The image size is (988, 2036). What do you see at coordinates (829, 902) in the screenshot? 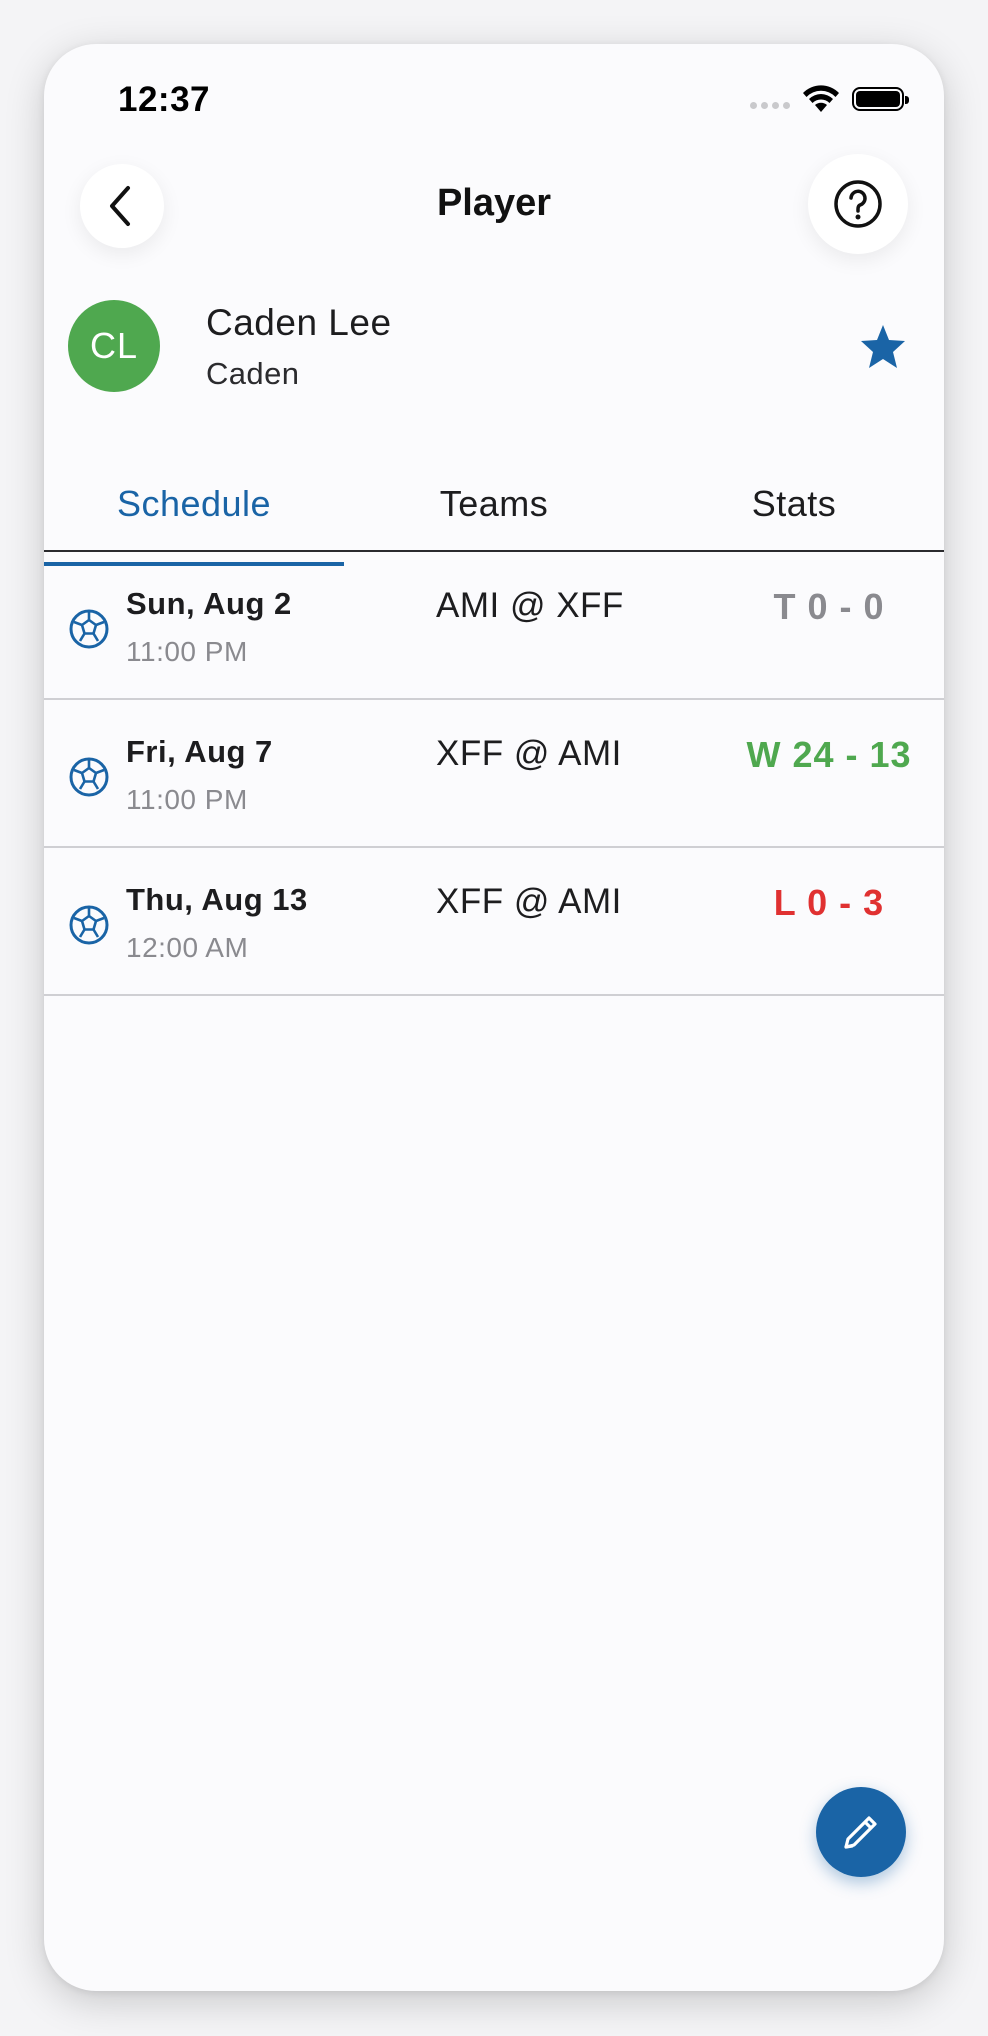
I see `game-result: L 0 - 3` at bounding box center [829, 902].